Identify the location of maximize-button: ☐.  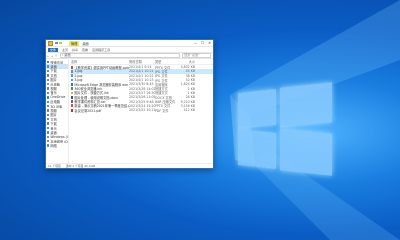
(202, 43).